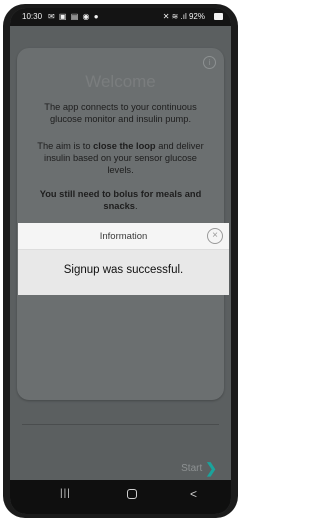 The height and width of the screenshot is (522, 320). I want to click on status-bar: 10:30 ✉ ▣ ▤ ◉ ● ✕ ≋ .ıl 92%, so click(120, 17).